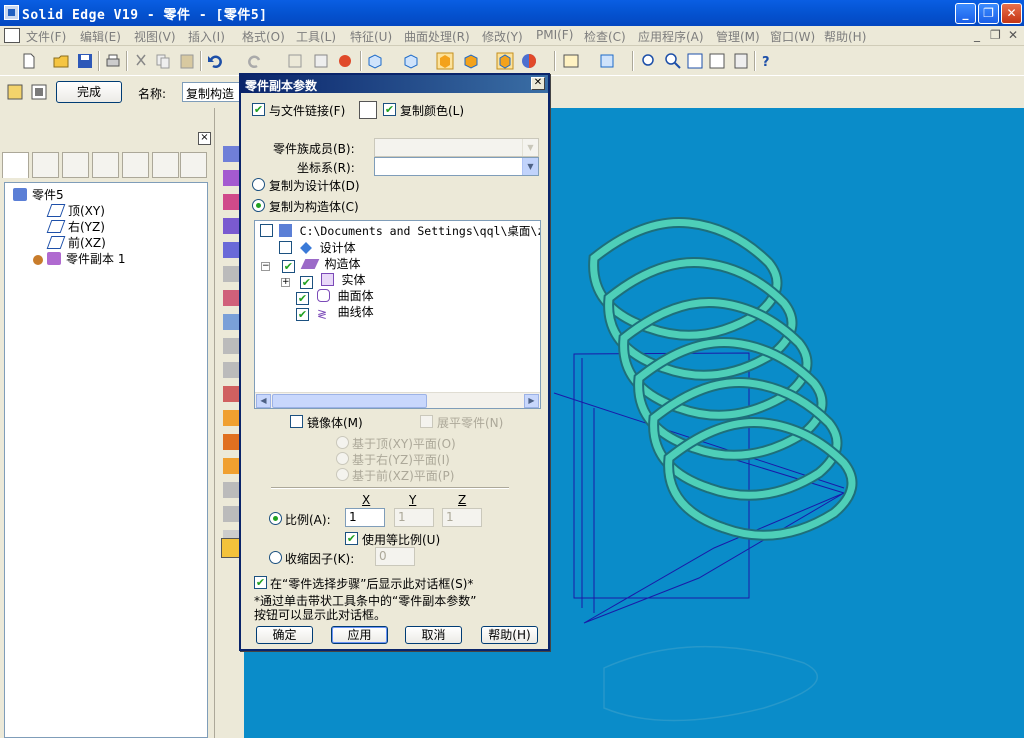 This screenshot has height=738, width=1024. Describe the element at coordinates (215, 61) in the screenshot. I see `undo-icon` at that location.